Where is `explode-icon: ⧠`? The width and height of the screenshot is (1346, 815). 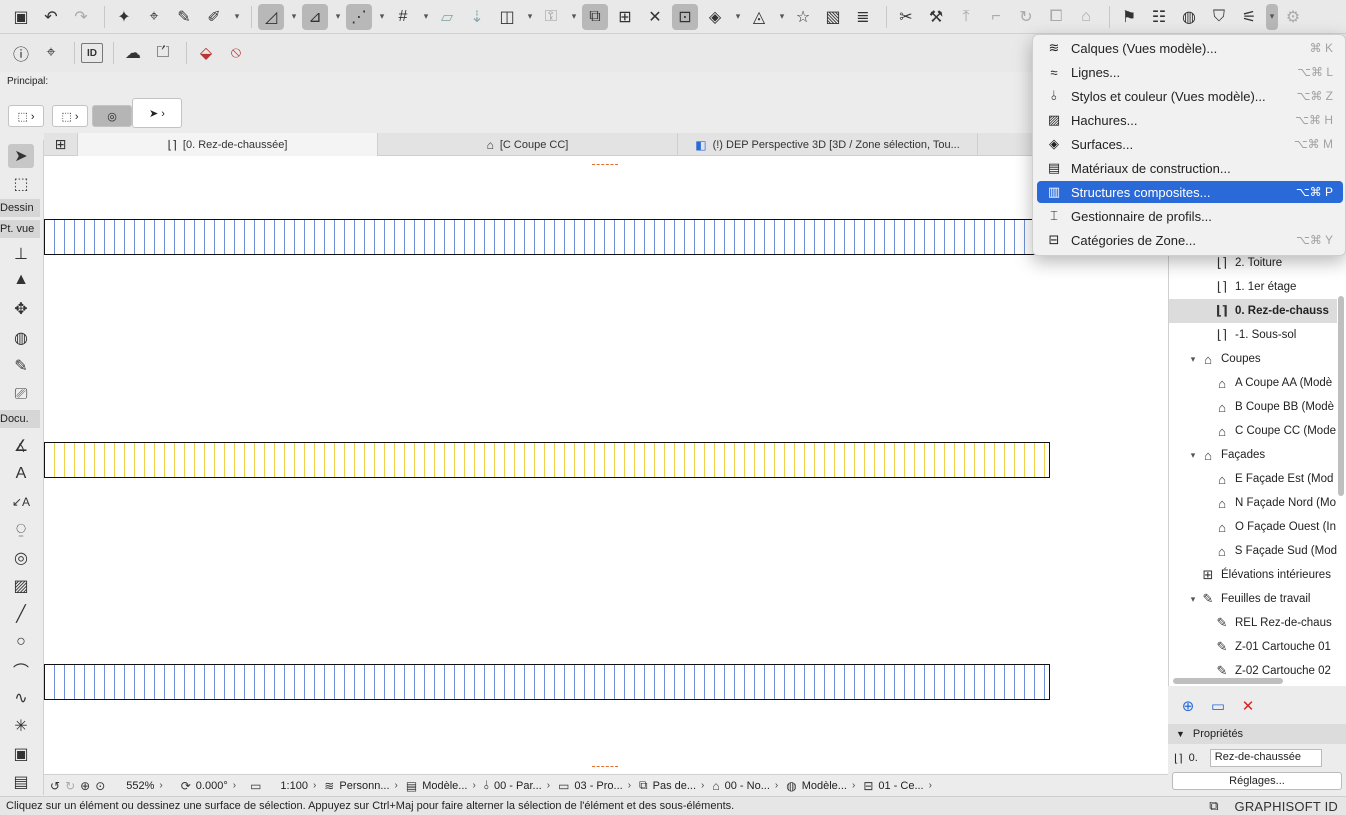 explode-icon: ⧠ is located at coordinates (1056, 17).